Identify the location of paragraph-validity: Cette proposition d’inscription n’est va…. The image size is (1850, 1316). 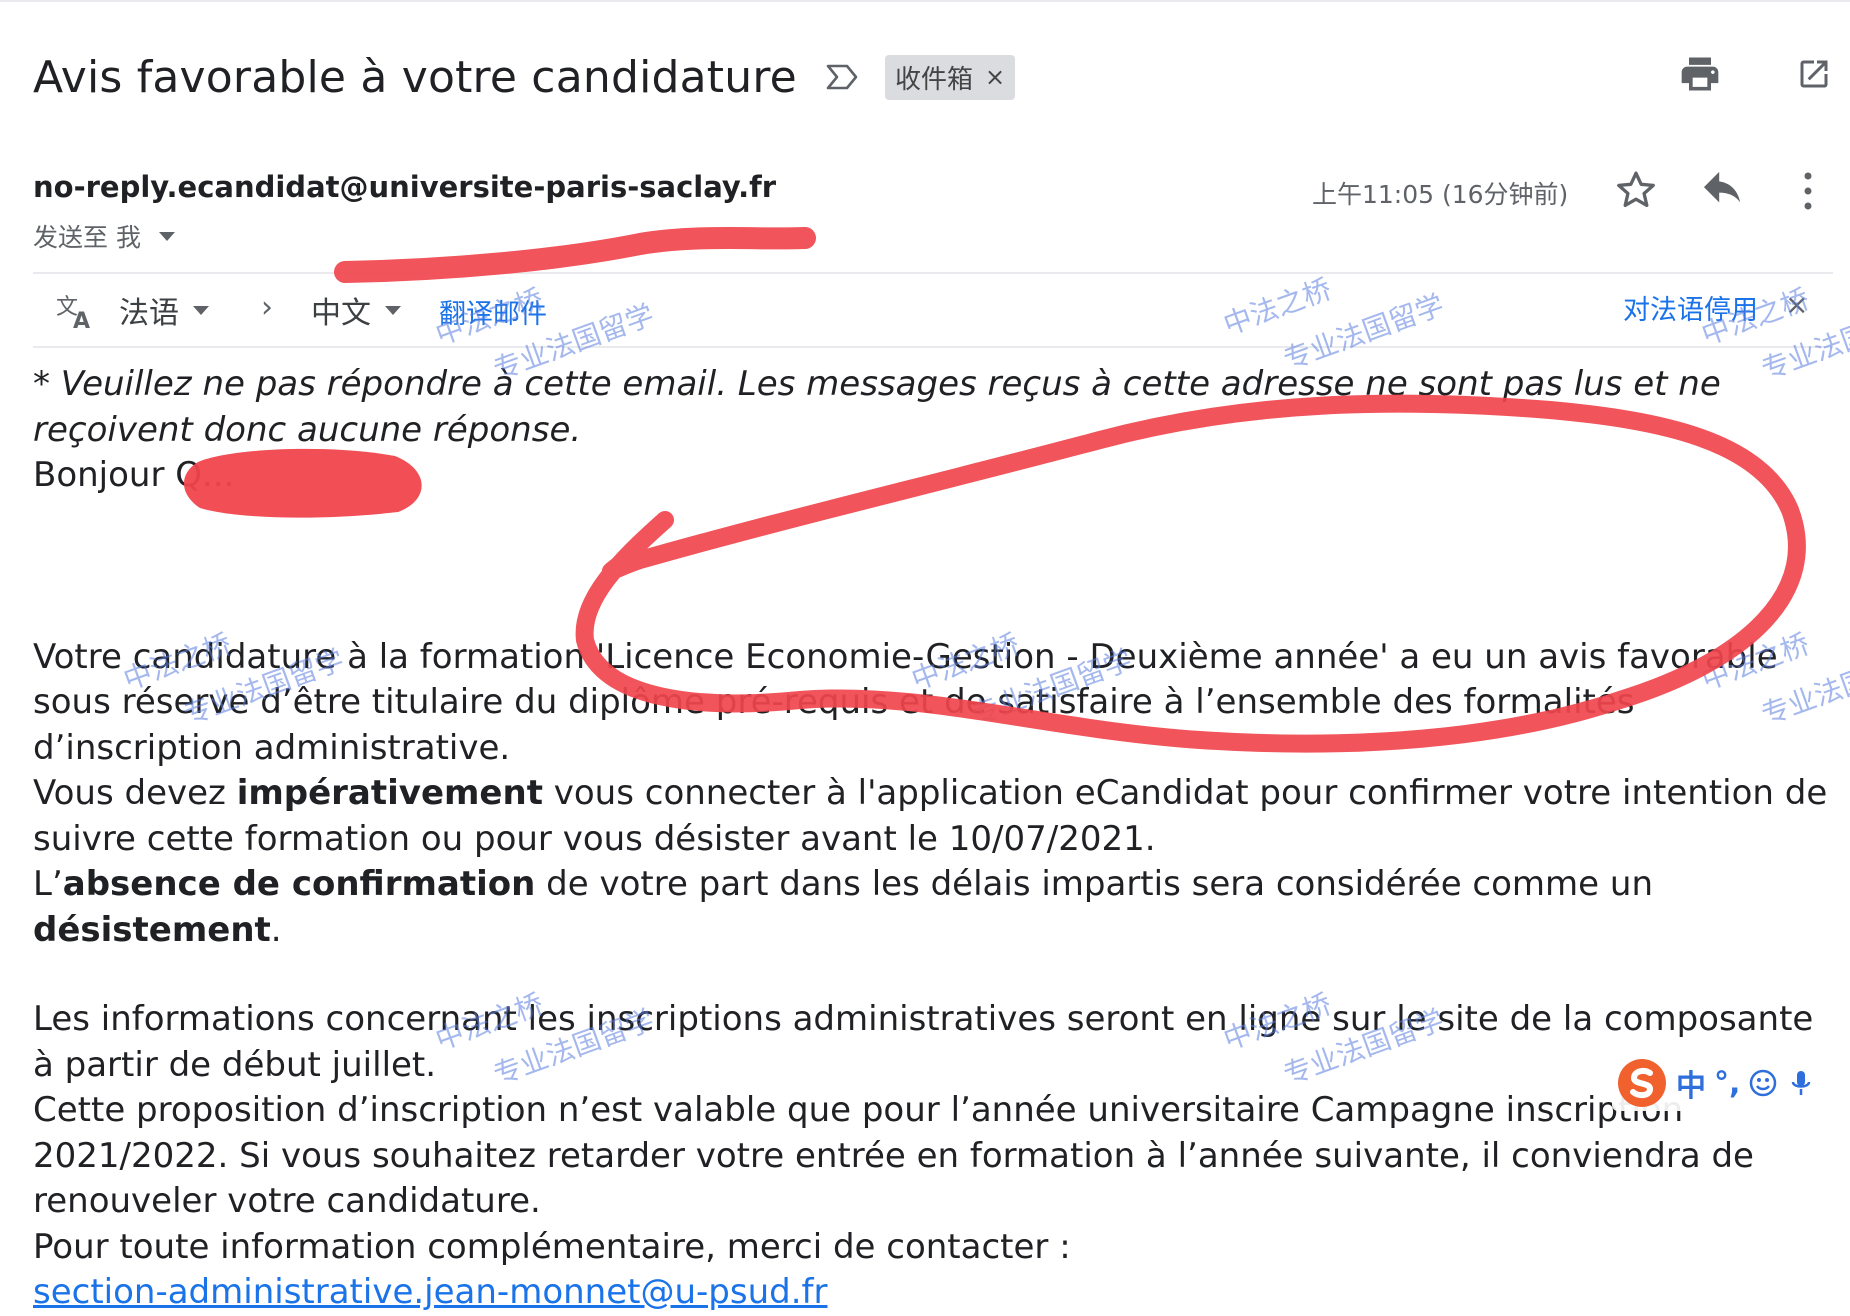
(893, 1155).